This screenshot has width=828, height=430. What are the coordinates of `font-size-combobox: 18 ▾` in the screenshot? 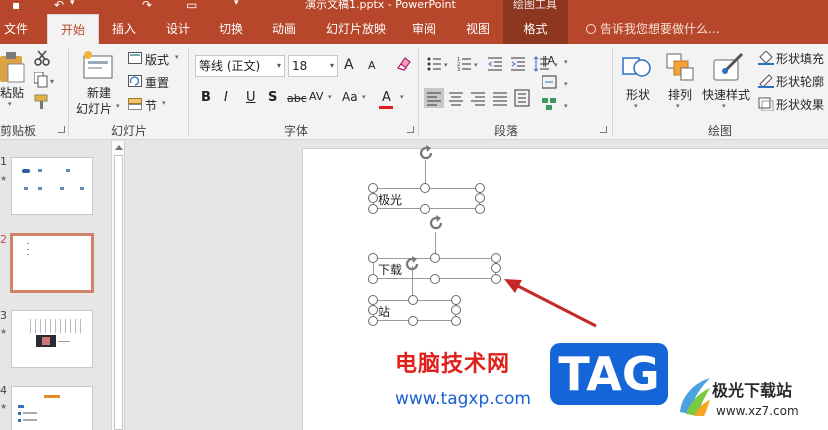 It's located at (313, 66).